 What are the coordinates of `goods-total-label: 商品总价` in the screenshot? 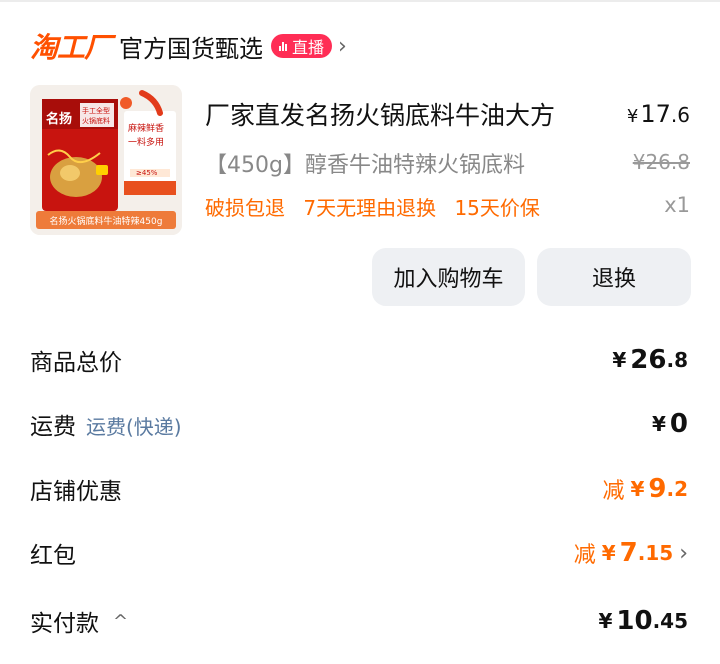 It's located at (76, 363).